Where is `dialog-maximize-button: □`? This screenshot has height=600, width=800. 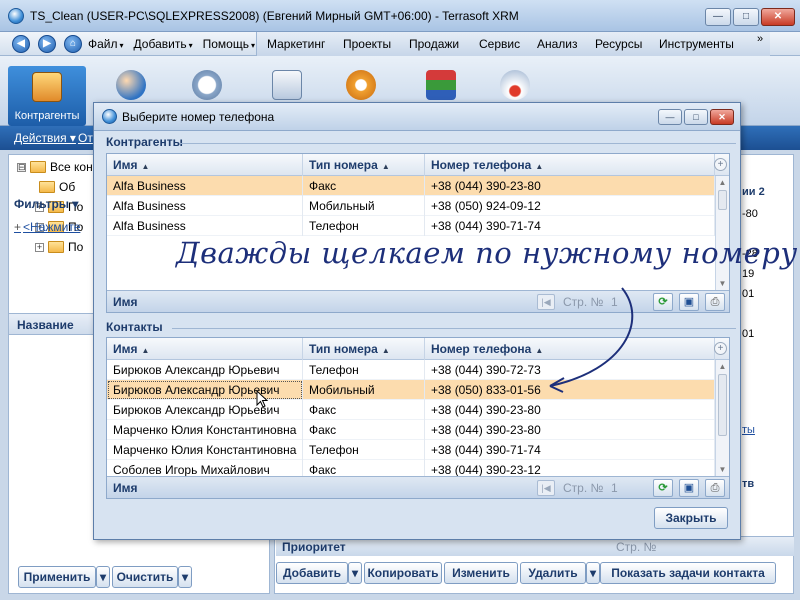 dialog-maximize-button: □ is located at coordinates (696, 117).